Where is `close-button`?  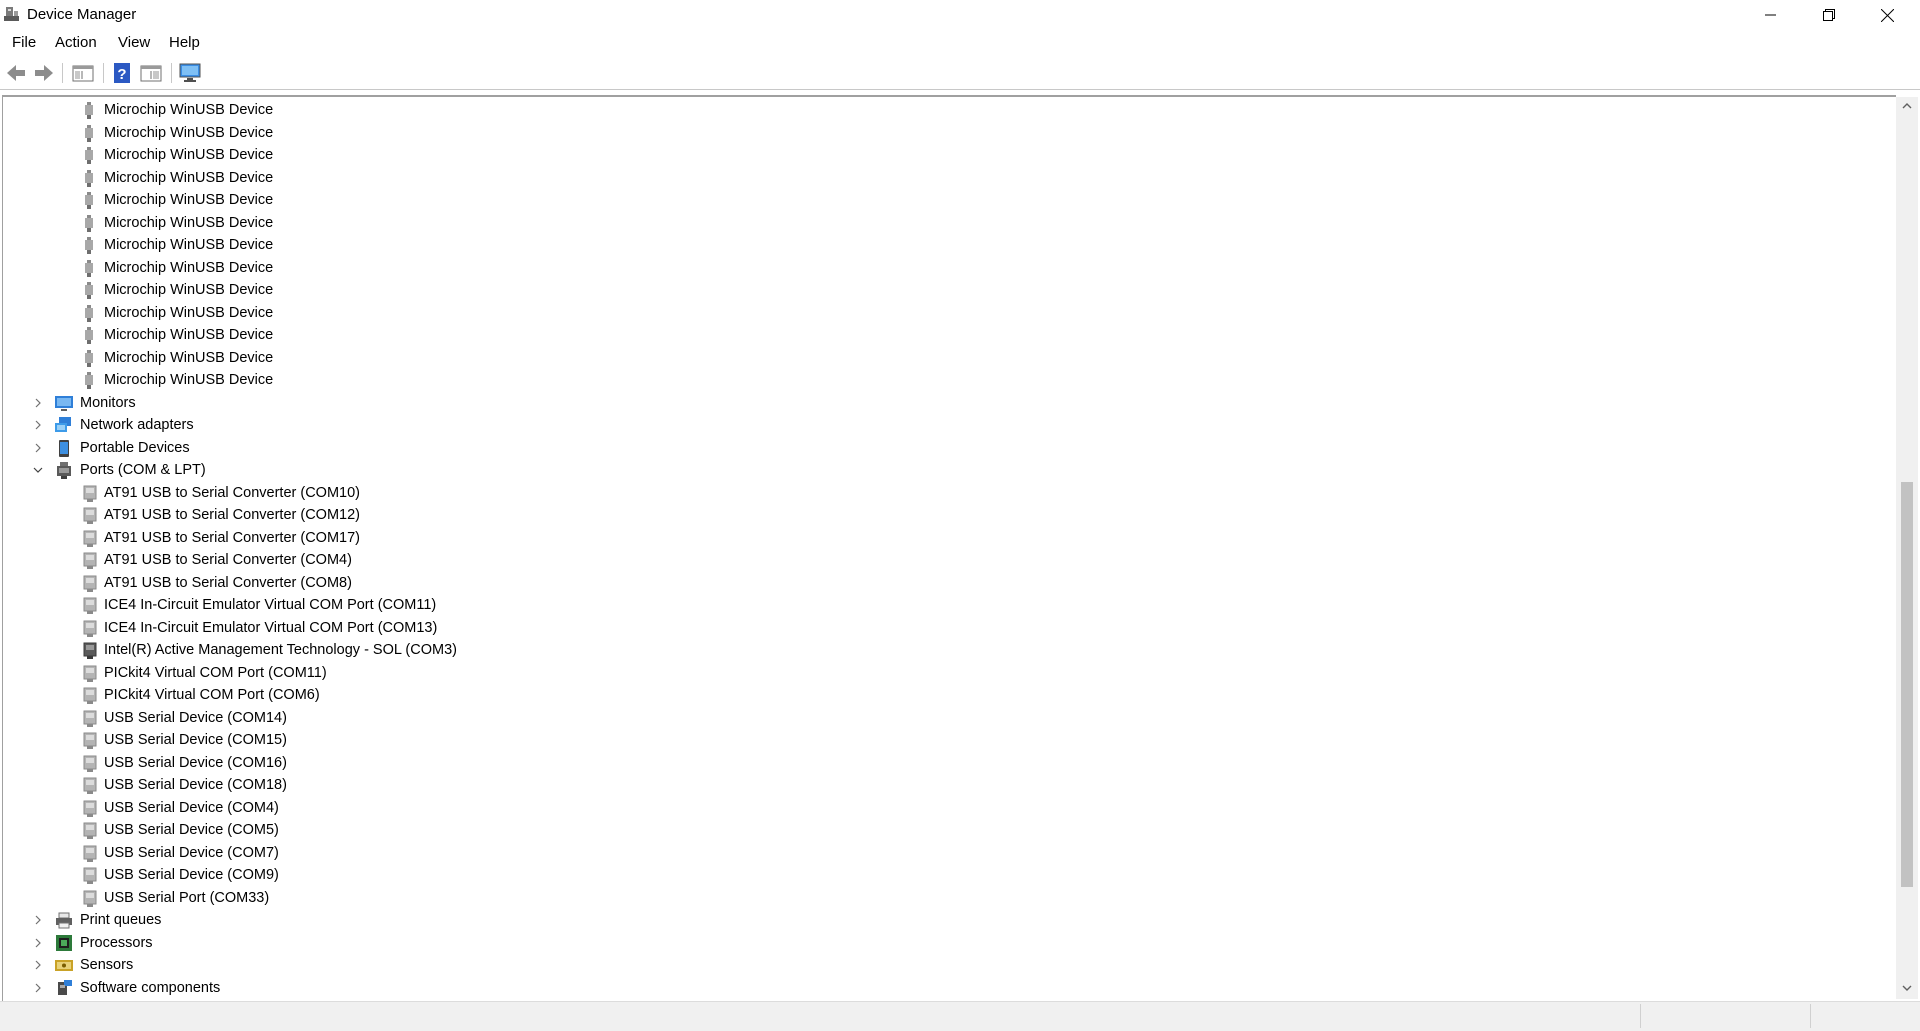 close-button is located at coordinates (1887, 15).